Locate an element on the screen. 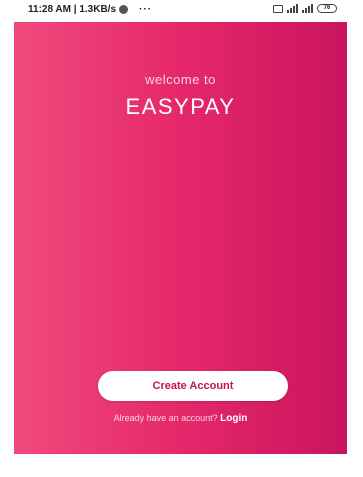  login-prompt-row: Already have an account? Login is located at coordinates (180, 418).